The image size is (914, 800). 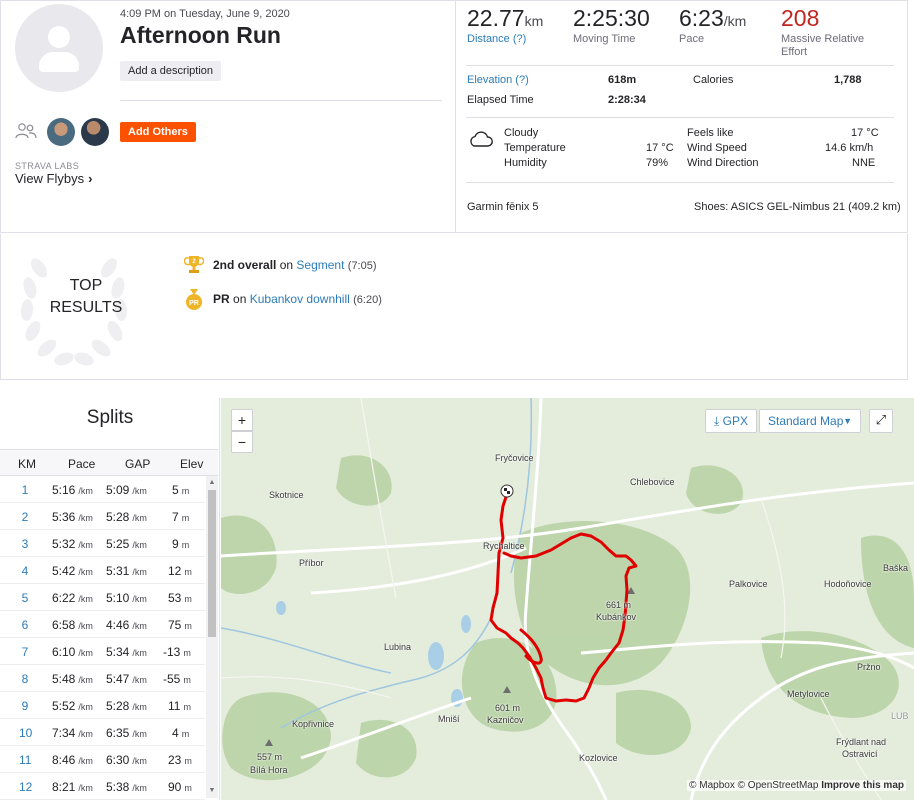 I want to click on stat-distance: 22.77km Distance (?), so click(x=505, y=25).